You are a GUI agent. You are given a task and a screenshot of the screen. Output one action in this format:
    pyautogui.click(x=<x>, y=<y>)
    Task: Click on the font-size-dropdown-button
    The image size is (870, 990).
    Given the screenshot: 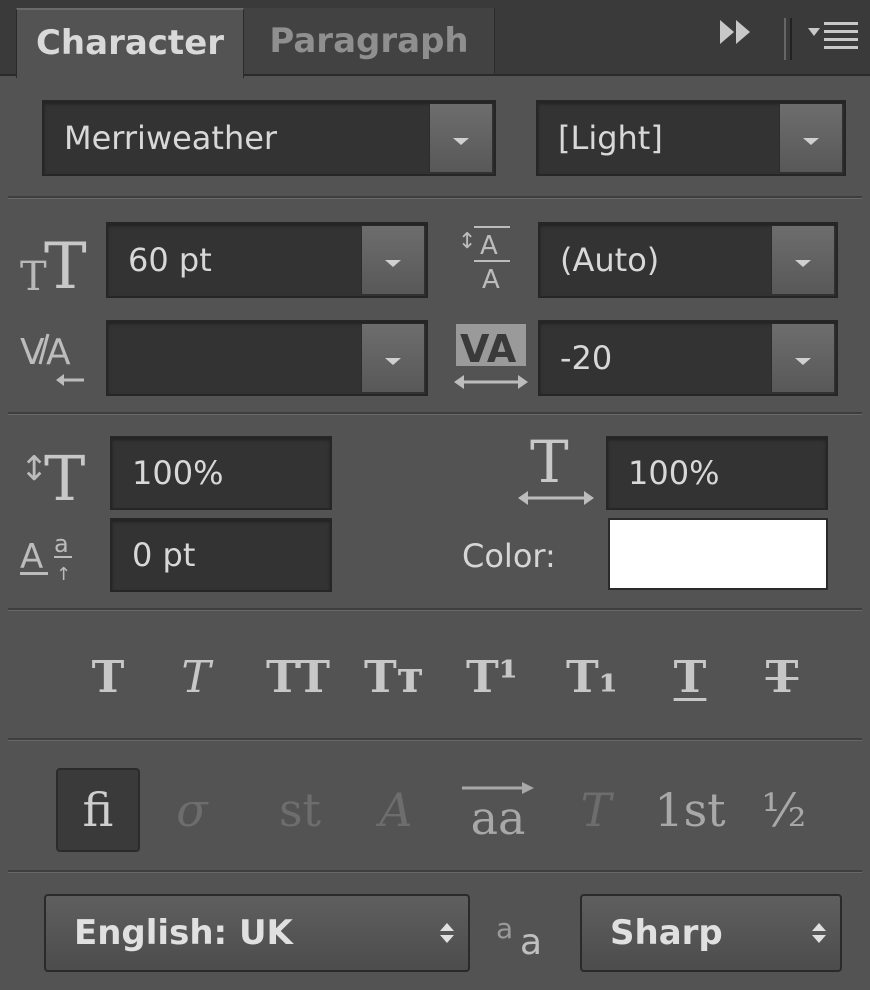 What is the action you would take?
    pyautogui.click(x=392, y=260)
    